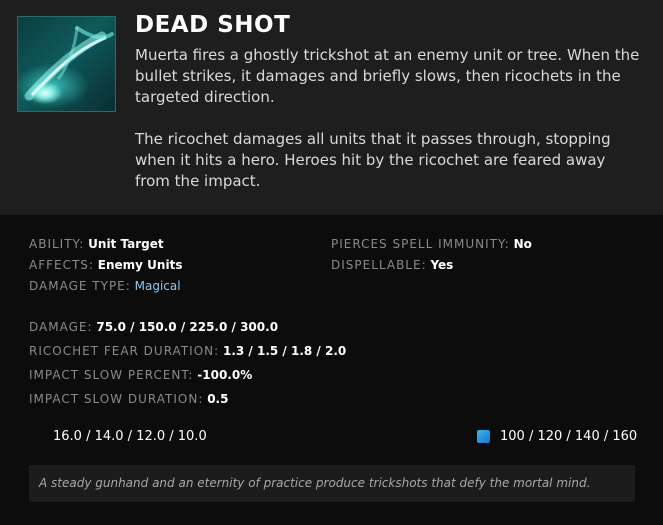 The width and height of the screenshot is (663, 525). I want to click on mana-icon, so click(483, 436).